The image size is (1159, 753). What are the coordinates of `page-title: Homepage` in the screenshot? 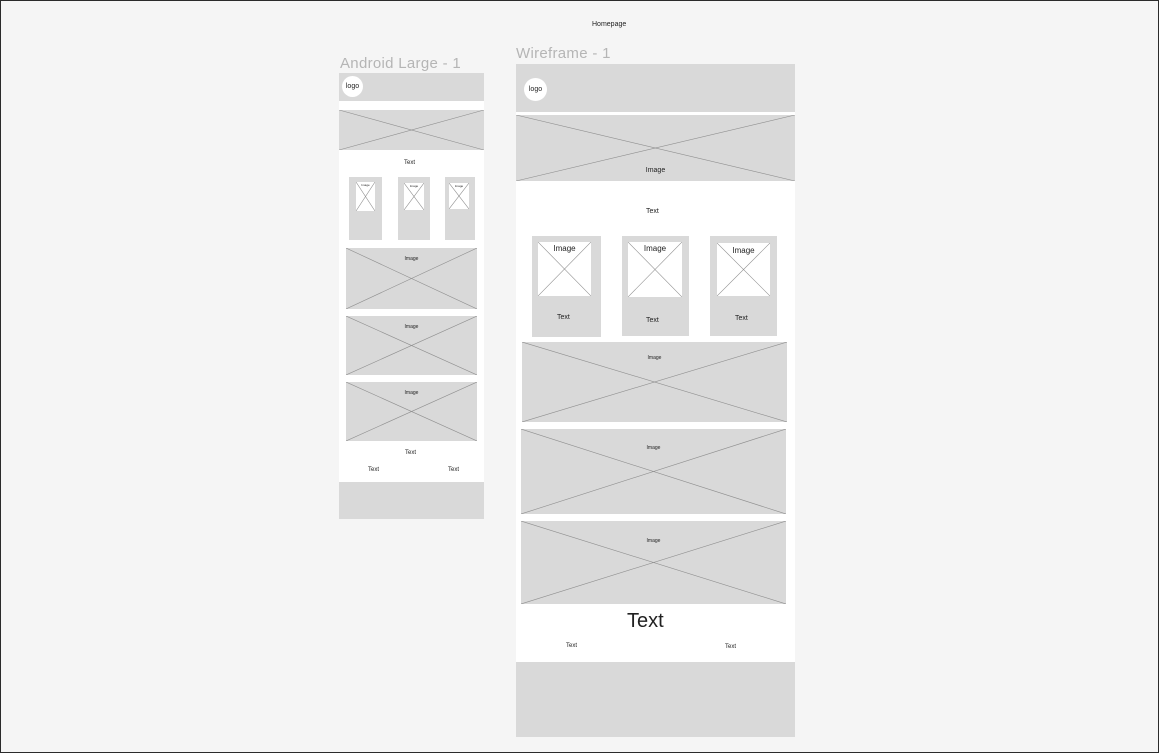 It's located at (609, 24).